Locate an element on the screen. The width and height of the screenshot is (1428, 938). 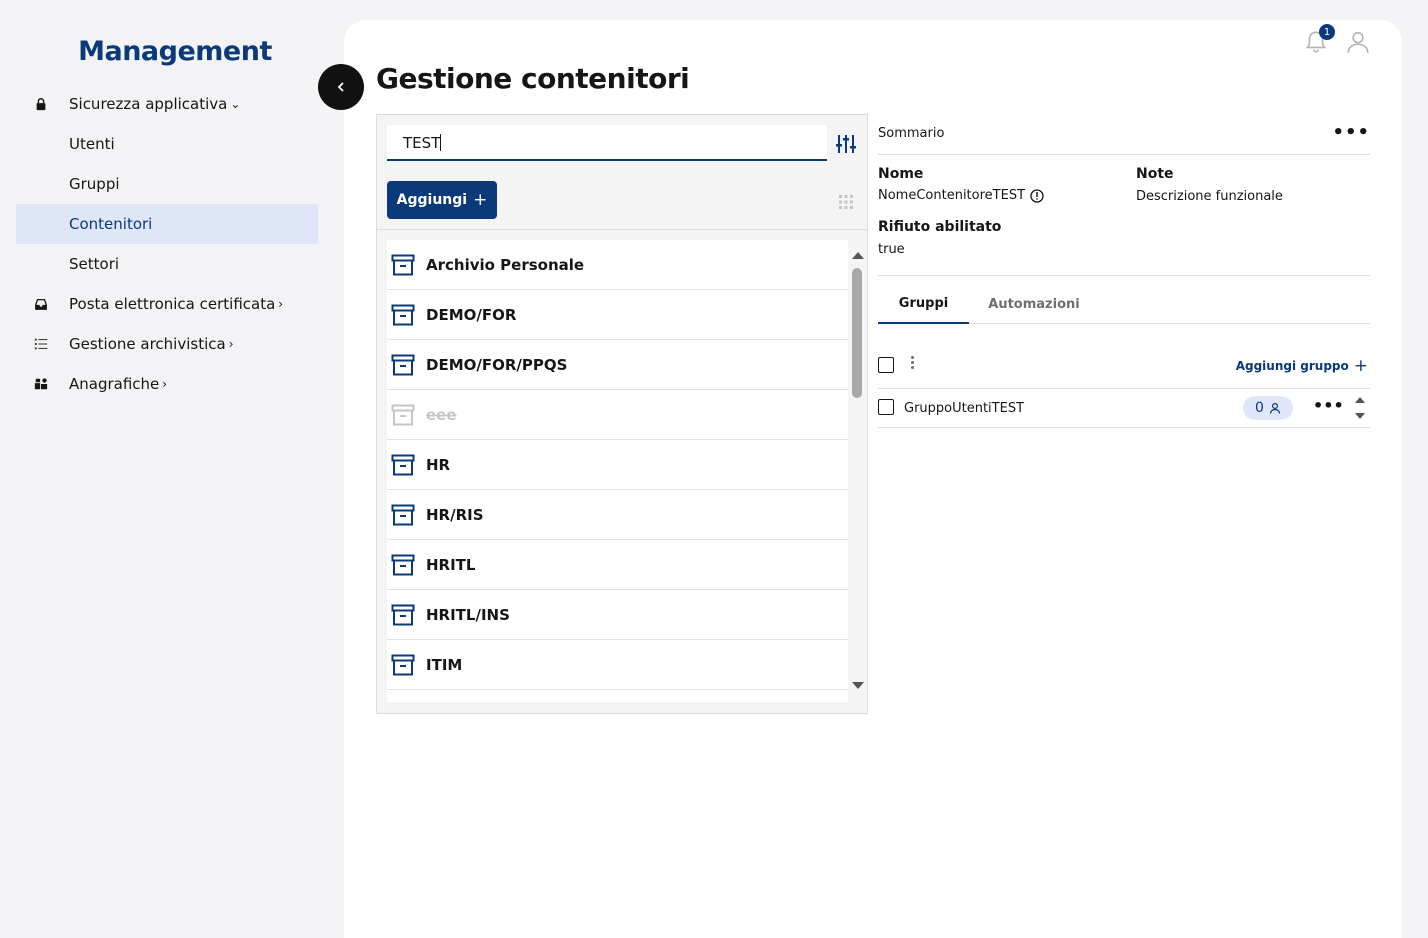
sidebar-item-label: Posta elettronica certificata is located at coordinates (172, 304).